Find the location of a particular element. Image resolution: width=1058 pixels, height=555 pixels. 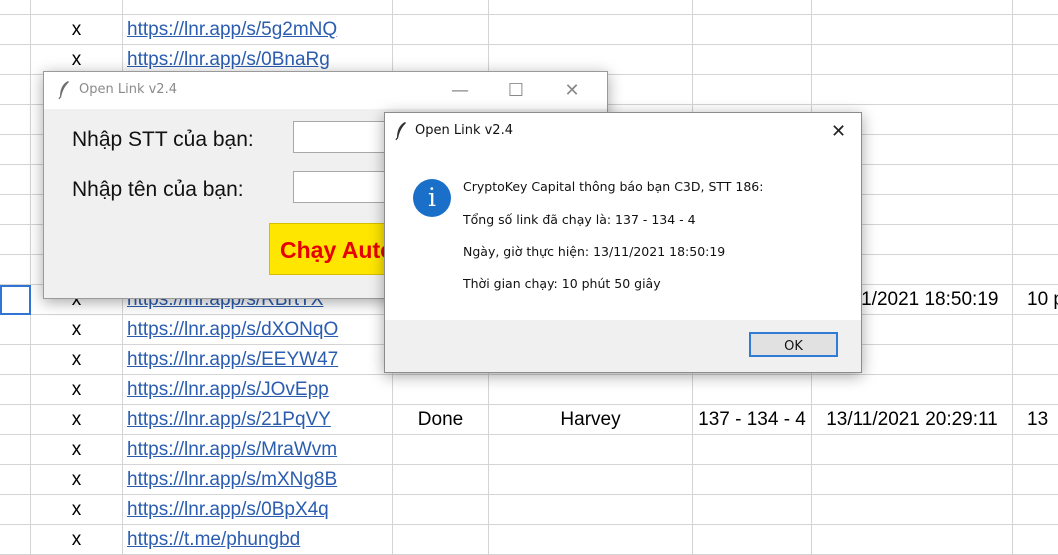

link-cell: https://lnr.app/s/mXNg8B is located at coordinates (258, 480).